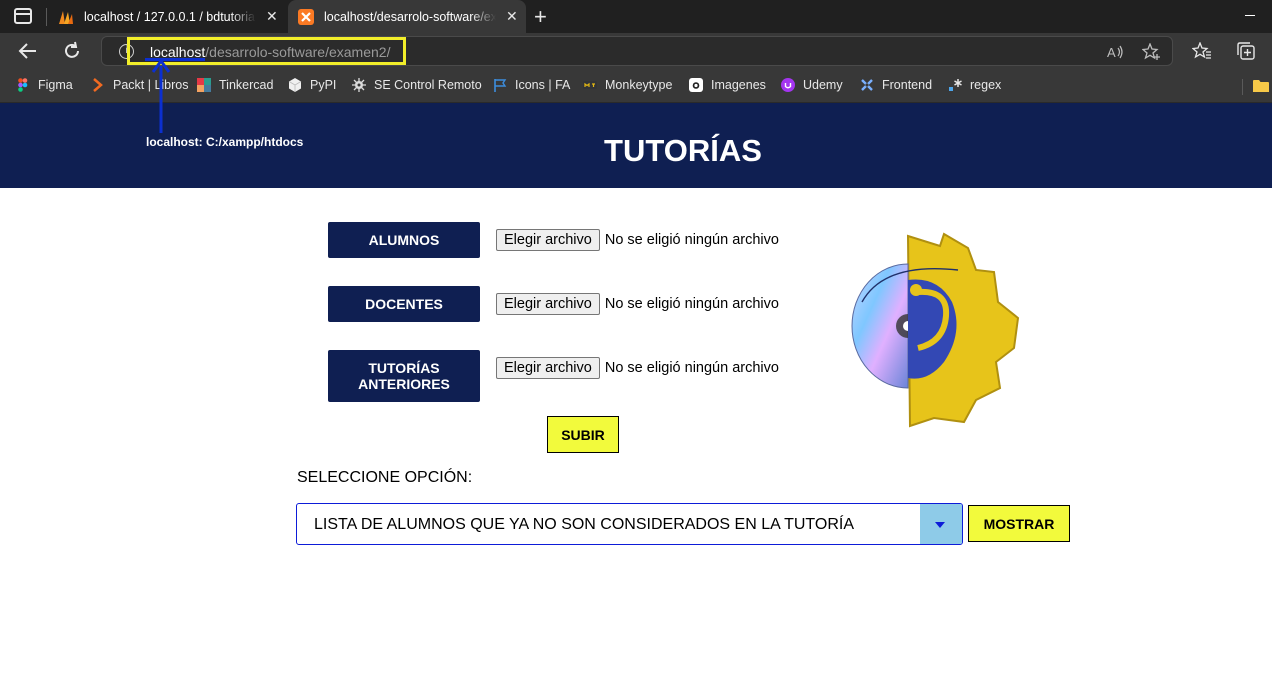  I want to click on bookmark-regex: regex, so click(974, 85).